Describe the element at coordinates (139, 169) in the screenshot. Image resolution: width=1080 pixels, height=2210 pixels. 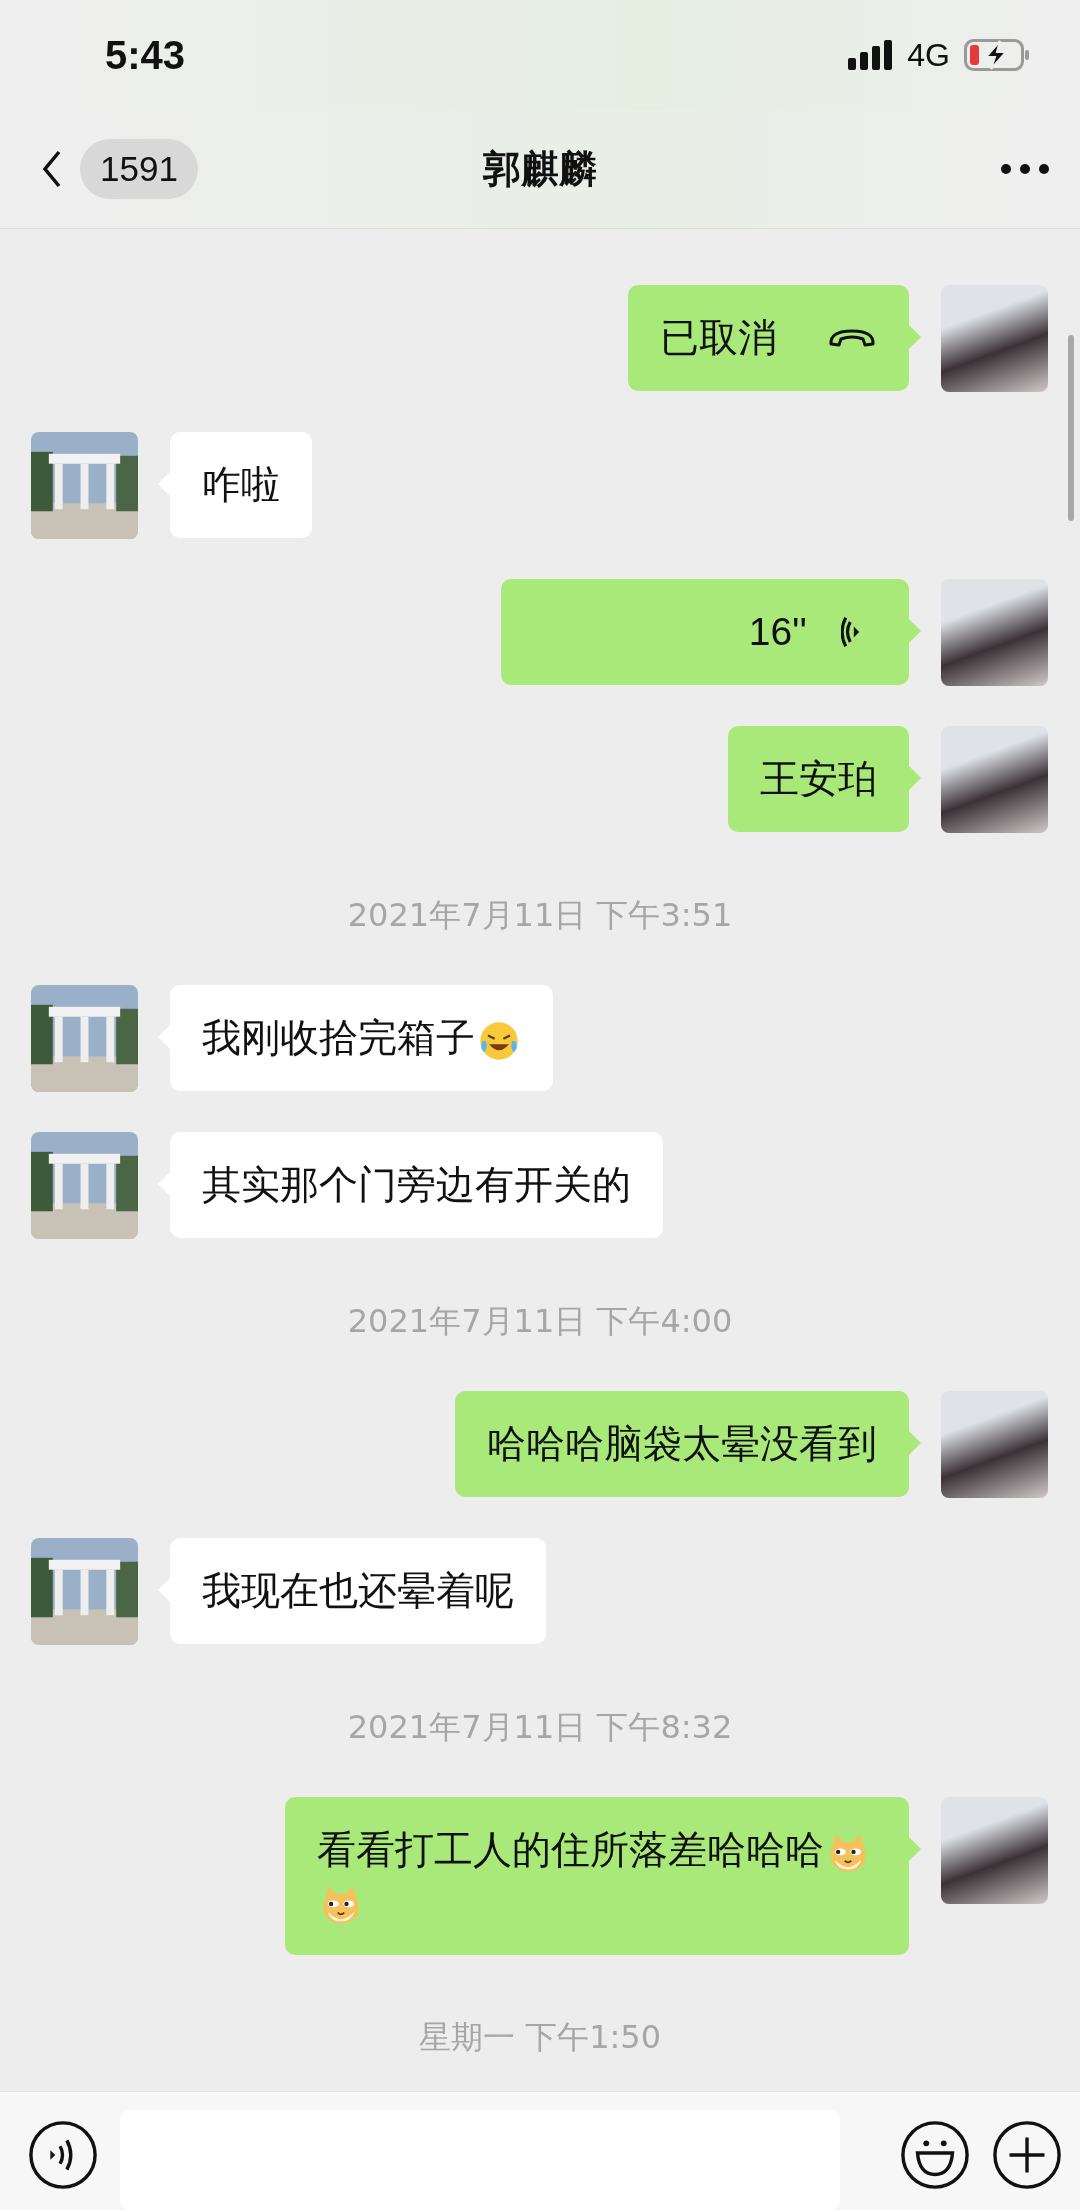
I see `unread-count: 1591` at that location.